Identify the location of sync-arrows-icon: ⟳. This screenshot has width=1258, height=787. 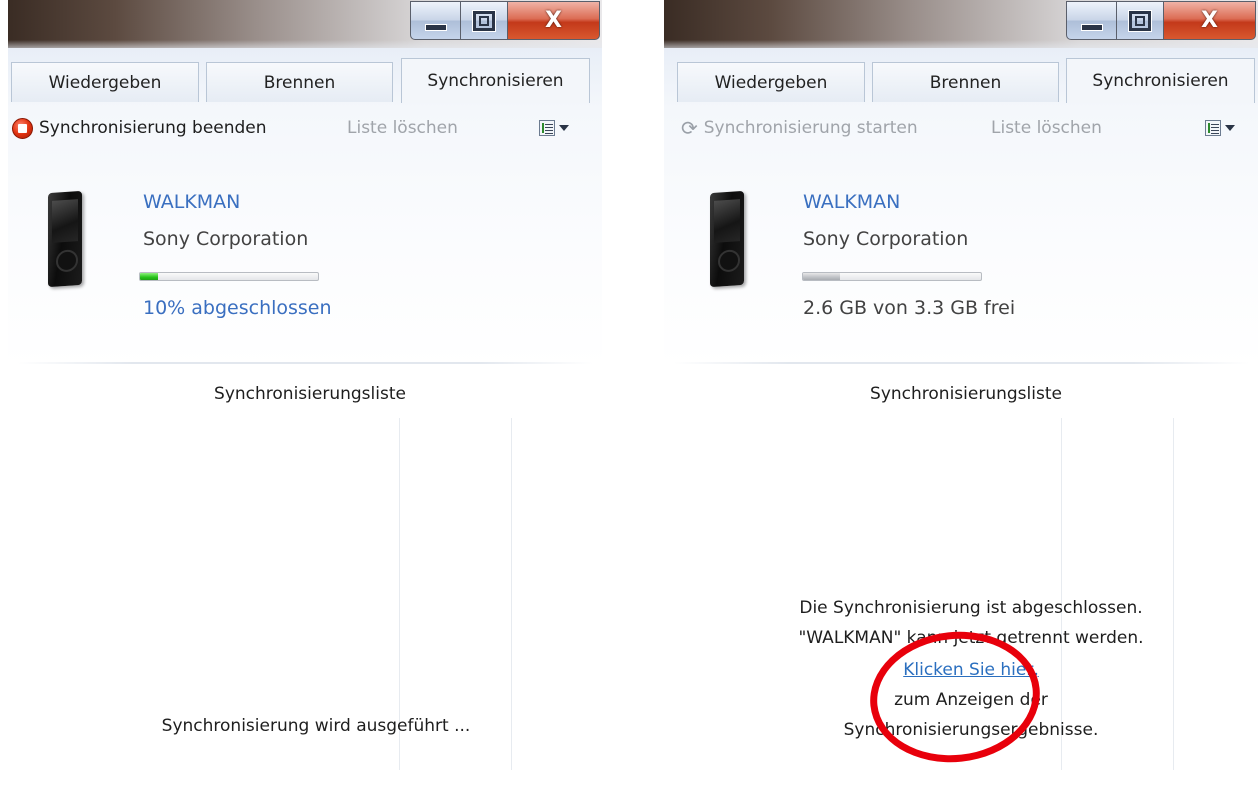
(689, 128).